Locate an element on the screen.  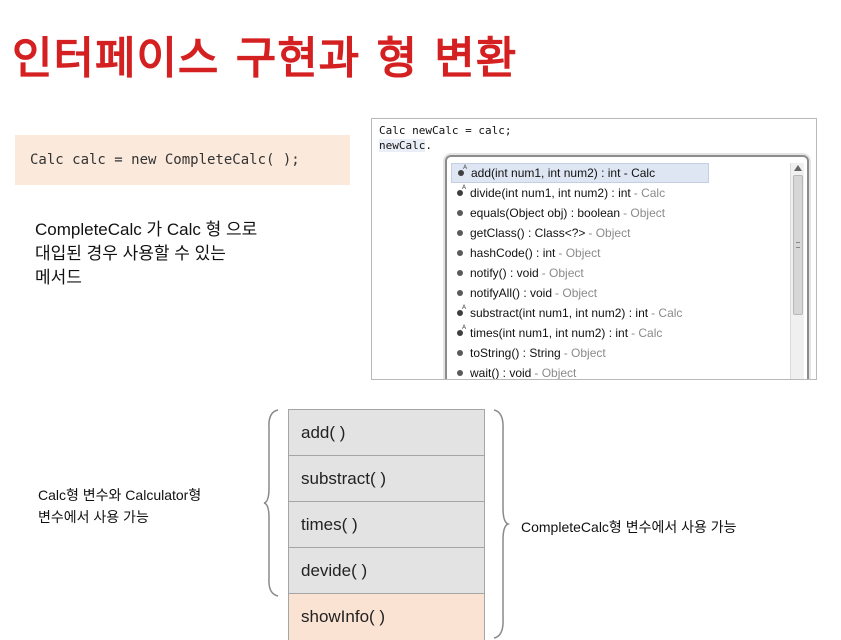
item-signature: add(int num1, int num2) : int - Calc is located at coordinates (563, 173).